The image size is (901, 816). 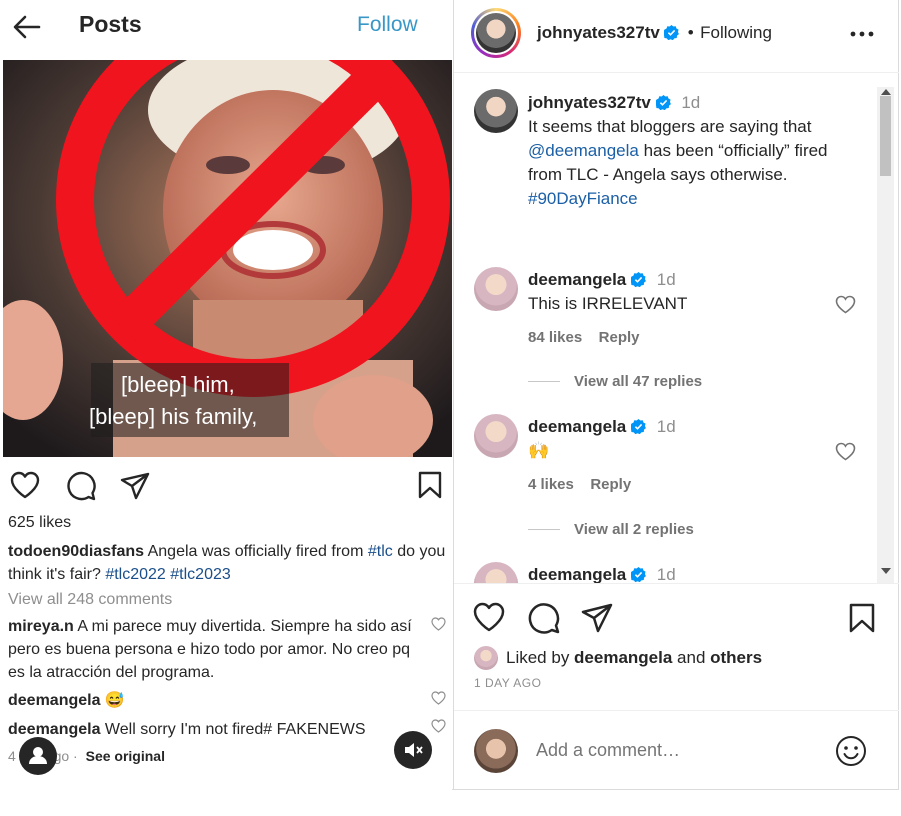 I want to click on comment-likes: 84 likes, so click(x=555, y=337).